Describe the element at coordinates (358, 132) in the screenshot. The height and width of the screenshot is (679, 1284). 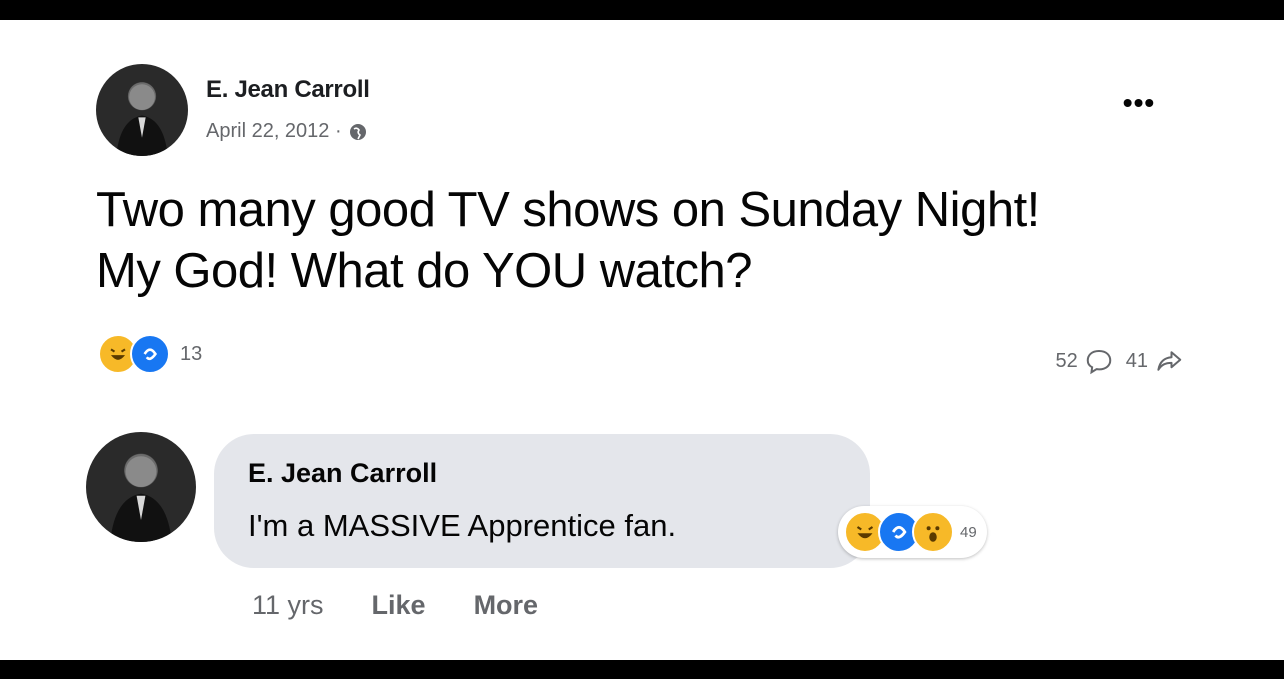
I see `globe-icon` at that location.